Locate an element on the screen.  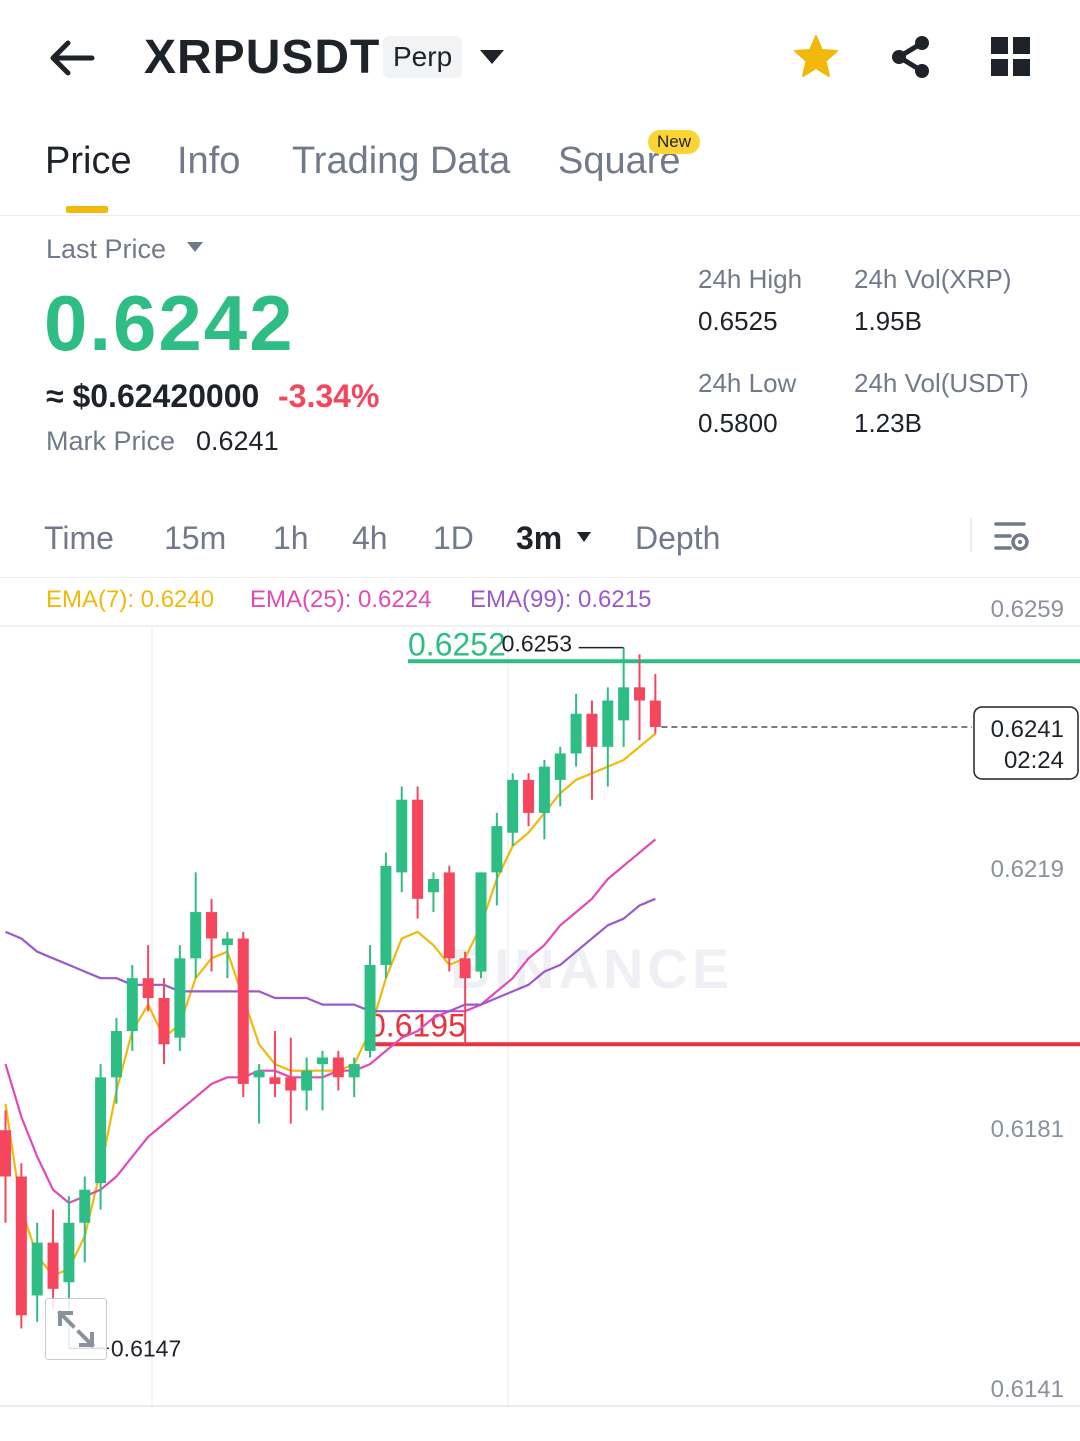
contract-type-badge: Perp is located at coordinates (423, 57).